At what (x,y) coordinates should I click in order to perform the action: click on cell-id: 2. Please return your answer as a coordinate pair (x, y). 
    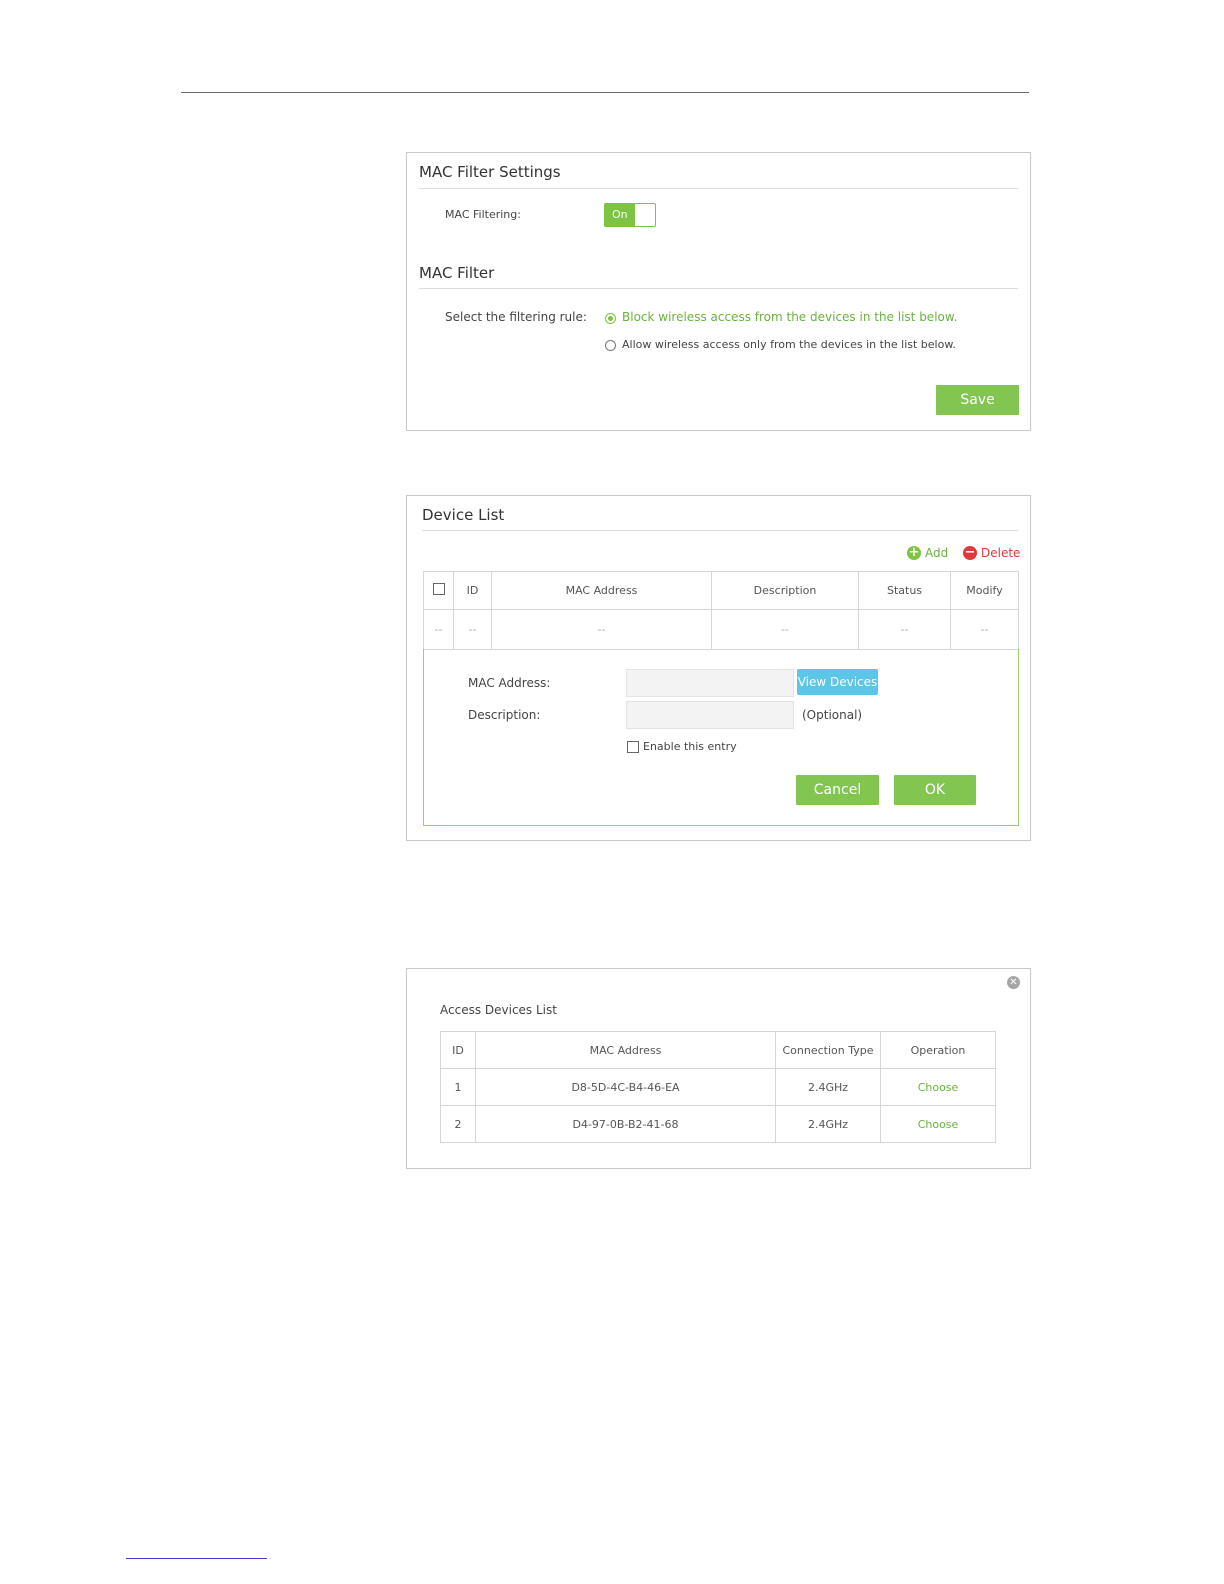
    Looking at the image, I should click on (458, 1124).